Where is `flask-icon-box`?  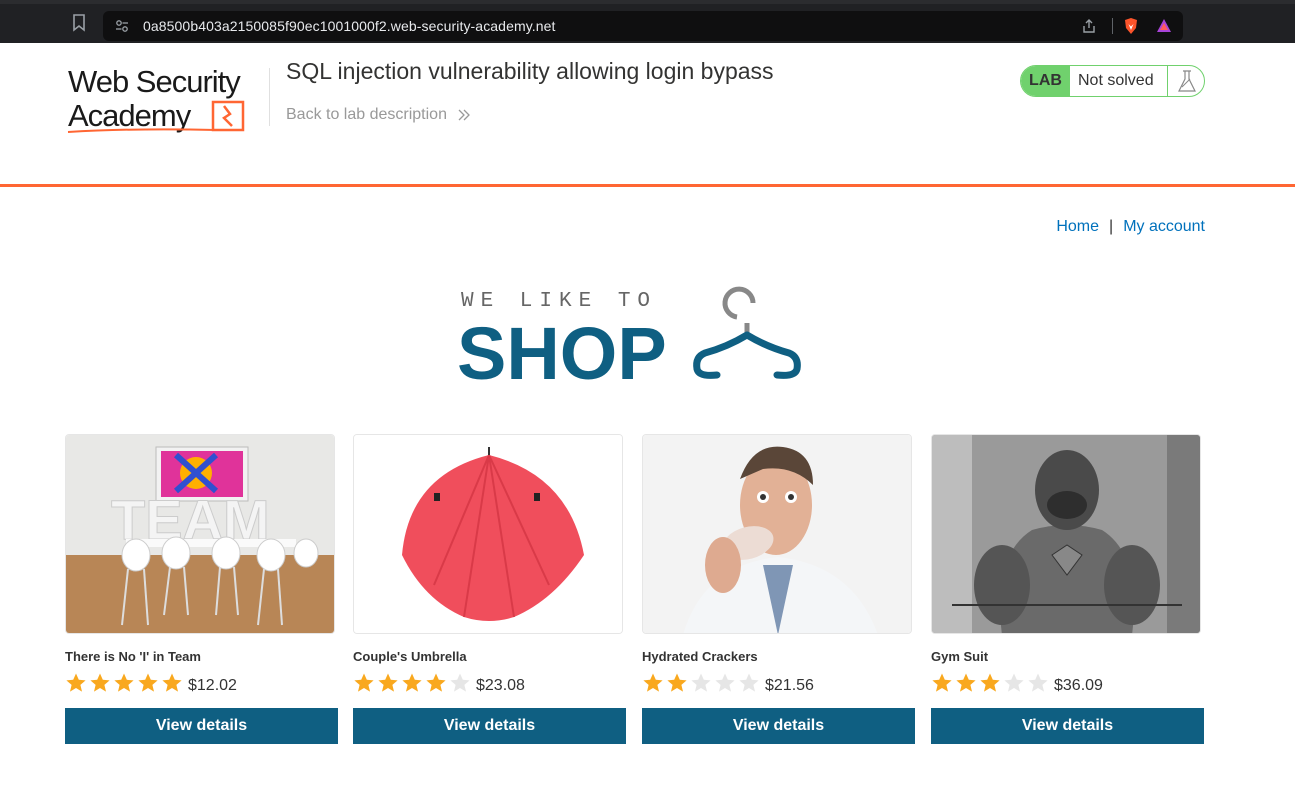
flask-icon-box is located at coordinates (1185, 81).